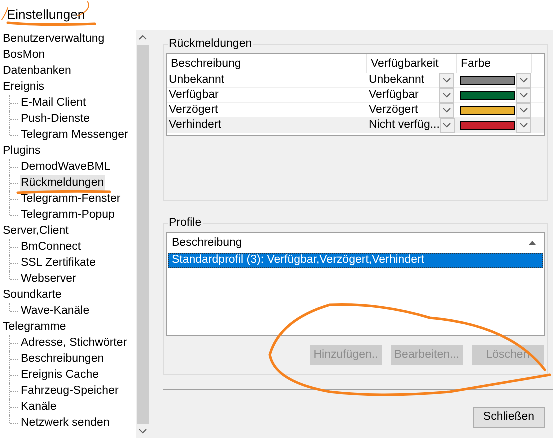  Describe the element at coordinates (39, 407) in the screenshot. I see `tree-item: Kanäle` at that location.